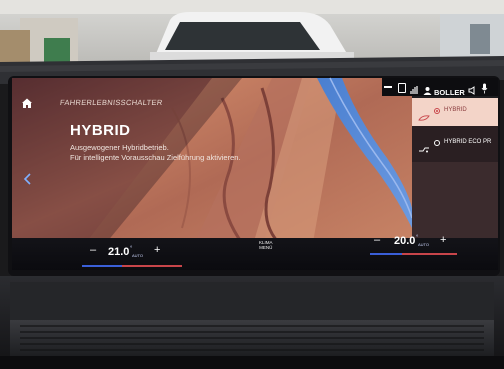  Describe the element at coordinates (27, 102) in the screenshot. I see `home-icon` at that location.